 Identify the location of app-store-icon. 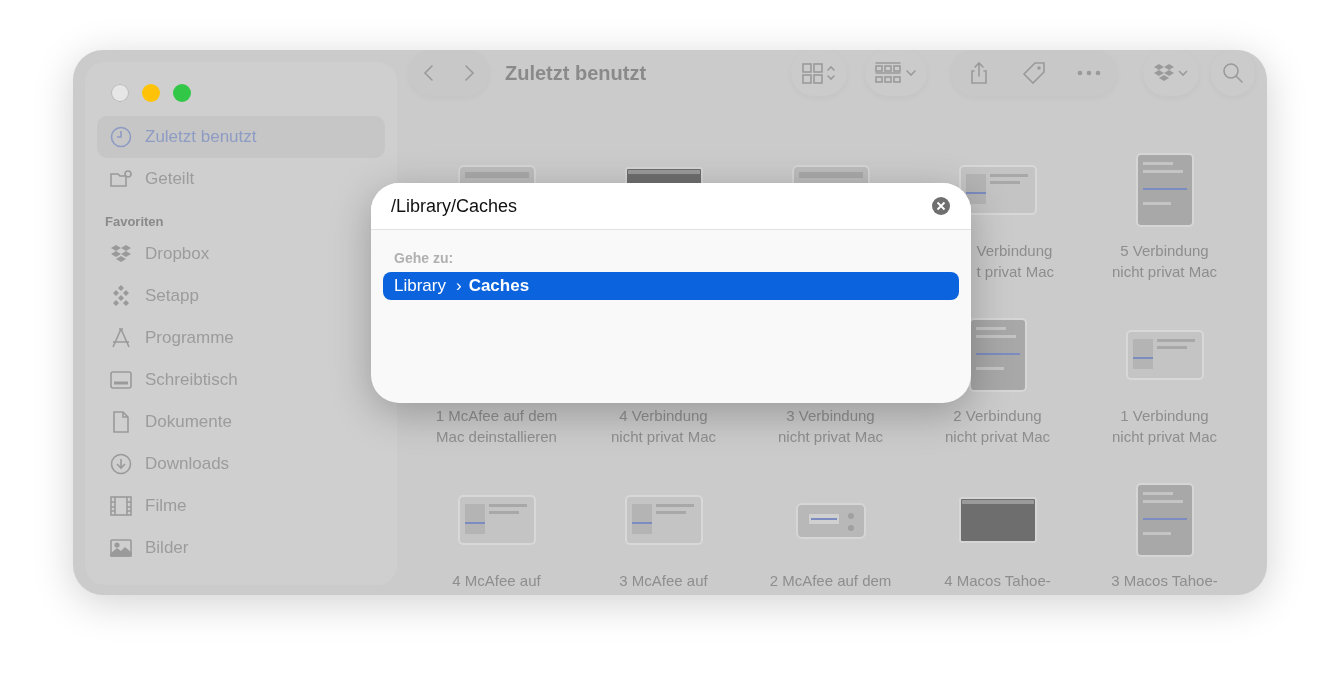
(121, 338).